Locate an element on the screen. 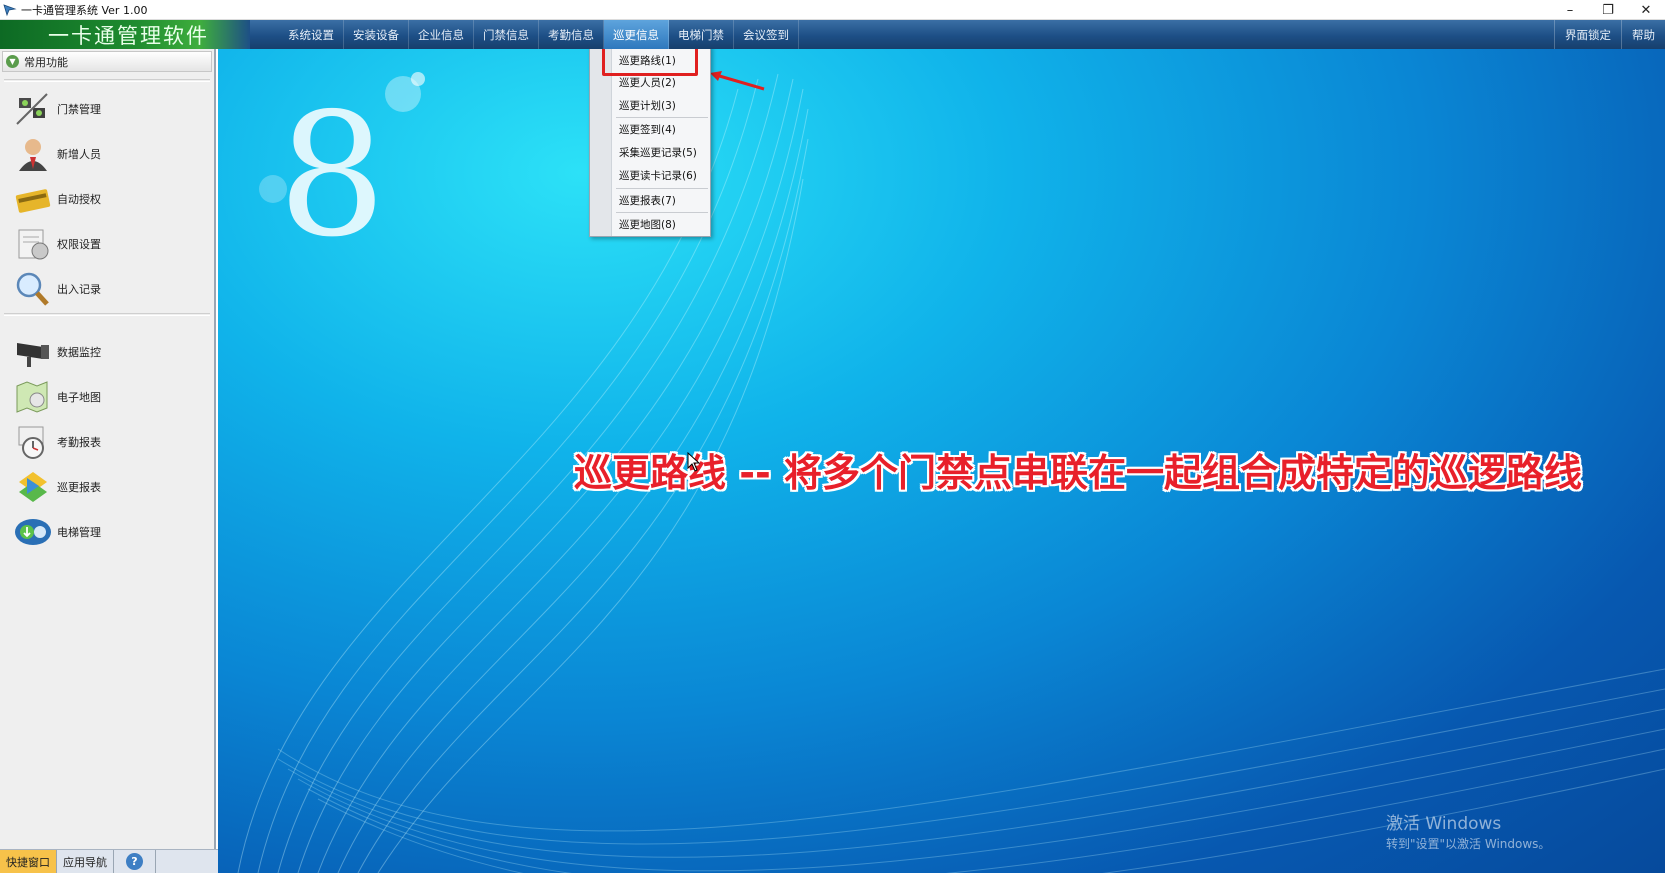 The width and height of the screenshot is (1665, 873). sidebar-item-elevator: 电梯管理 is located at coordinates (56, 532).